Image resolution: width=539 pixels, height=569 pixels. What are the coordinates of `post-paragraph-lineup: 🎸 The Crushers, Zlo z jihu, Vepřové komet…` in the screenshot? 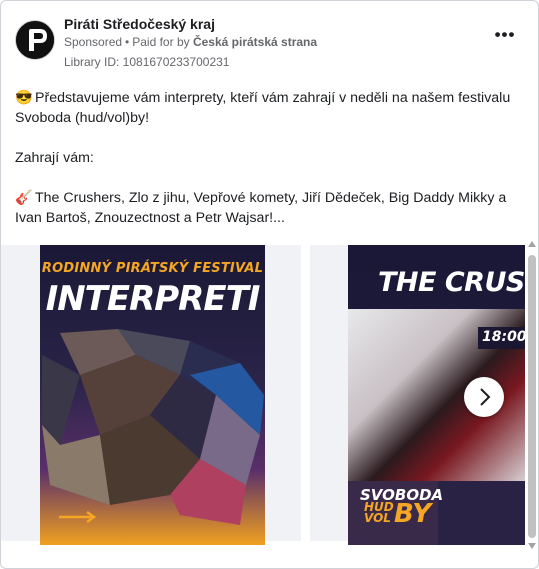 It's located at (270, 208).